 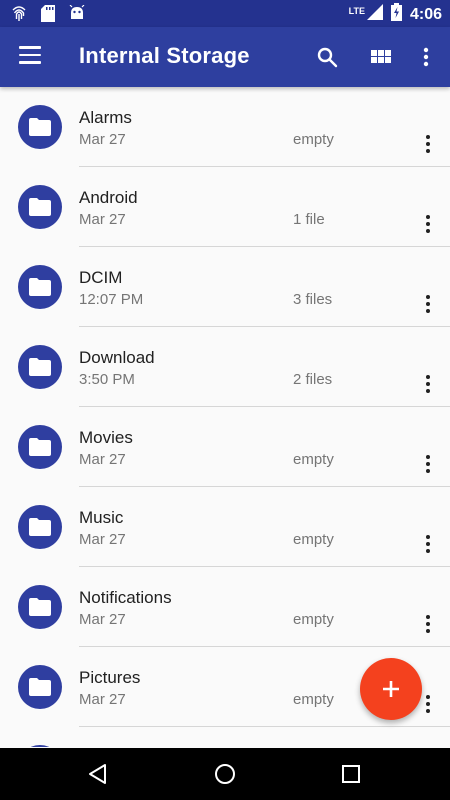 I want to click on folder-name: Download, so click(x=117, y=357).